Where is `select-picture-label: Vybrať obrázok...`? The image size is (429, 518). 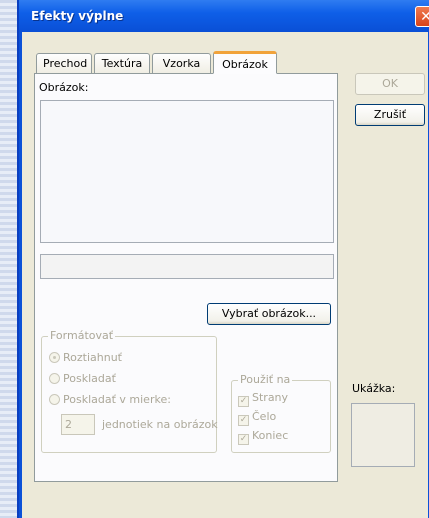 select-picture-label: Vybrať obrázok... is located at coordinates (269, 313).